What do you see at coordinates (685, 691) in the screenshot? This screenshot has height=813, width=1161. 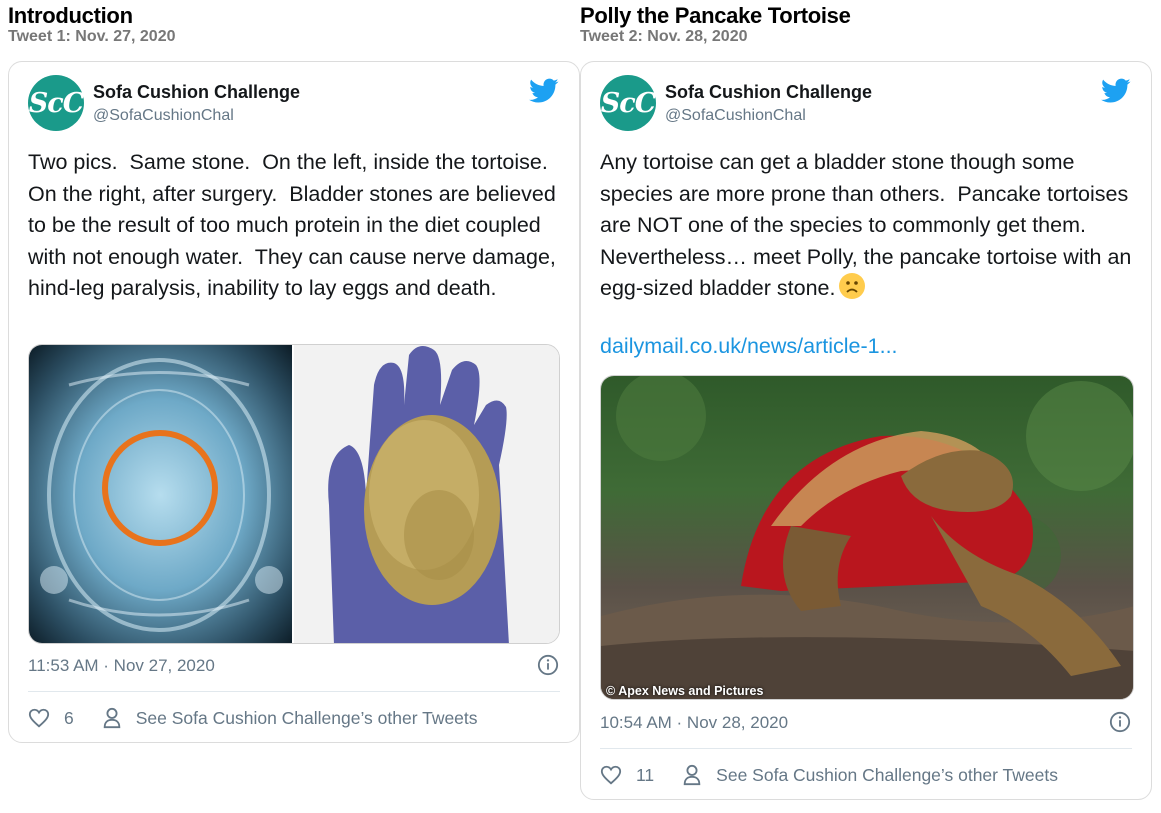 I see `photo-caption: © Apex News and Pictures` at bounding box center [685, 691].